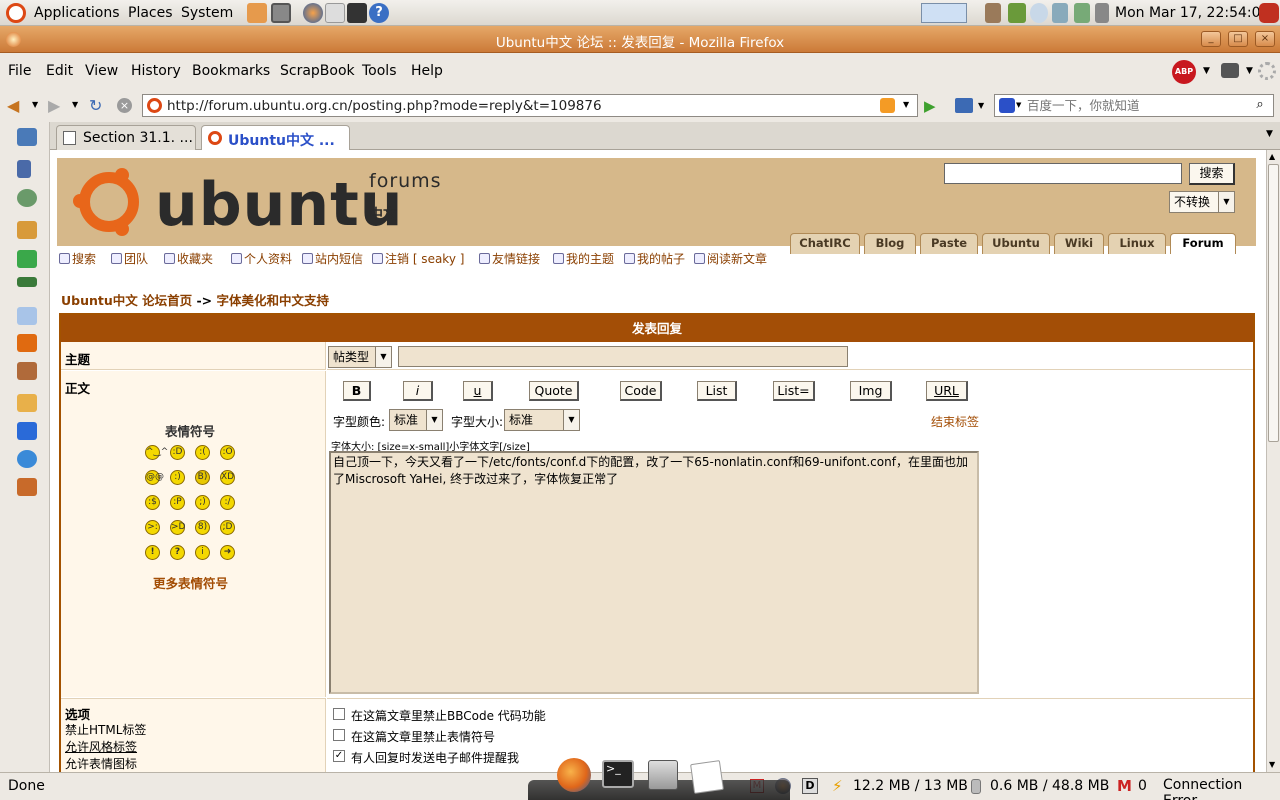 The width and height of the screenshot is (1280, 800). What do you see at coordinates (717, 391) in the screenshot?
I see `list-button: List` at bounding box center [717, 391].